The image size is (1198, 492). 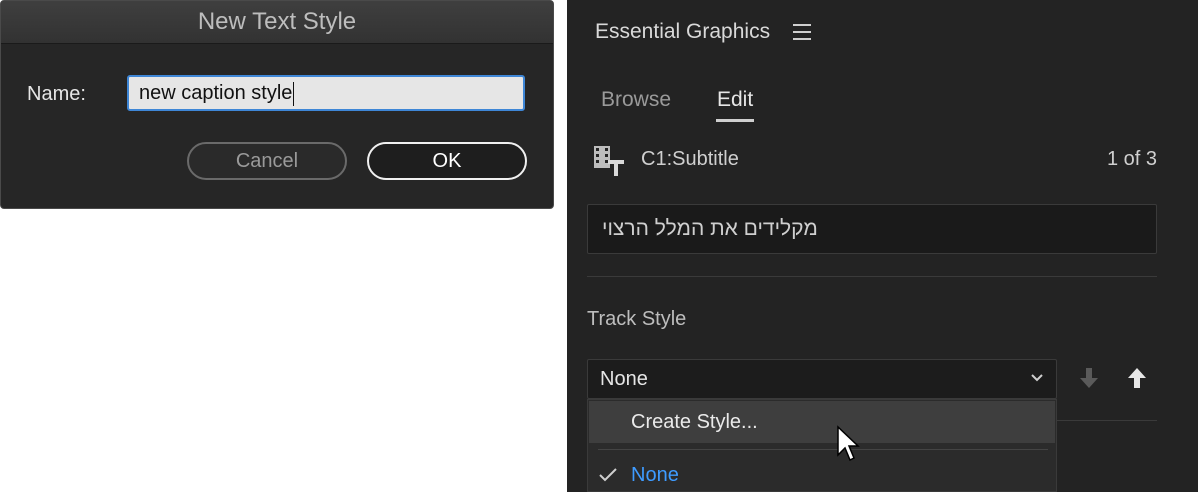 What do you see at coordinates (267, 161) in the screenshot?
I see `cancel-button: Cancel` at bounding box center [267, 161].